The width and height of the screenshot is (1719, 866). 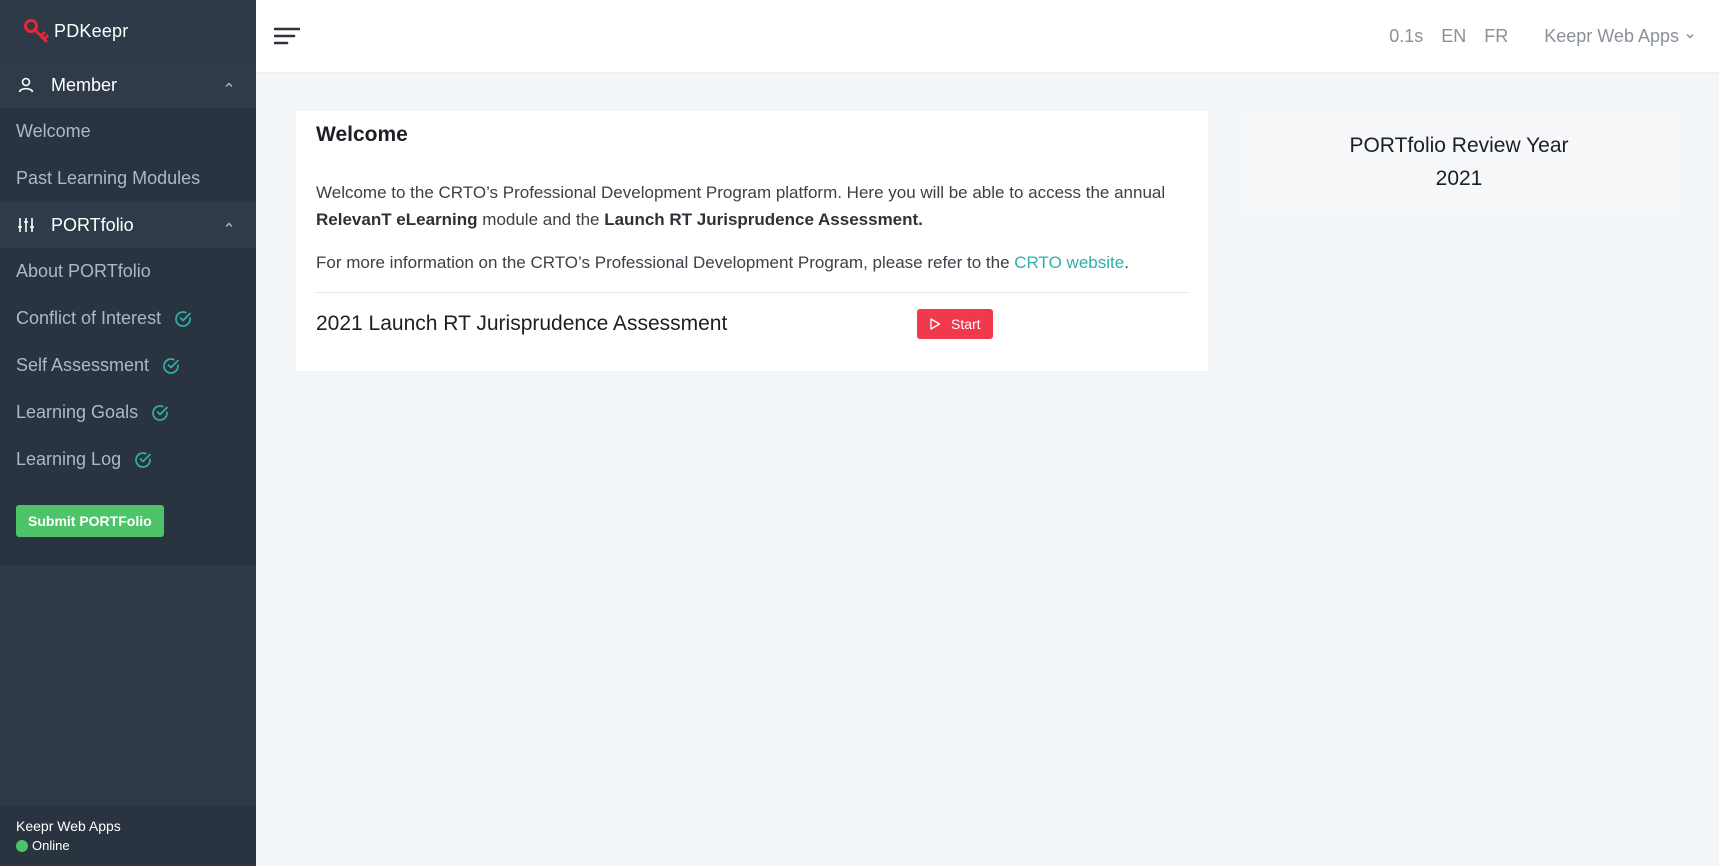 I want to click on sidebar-item-label: Learning Goals, so click(x=77, y=412).